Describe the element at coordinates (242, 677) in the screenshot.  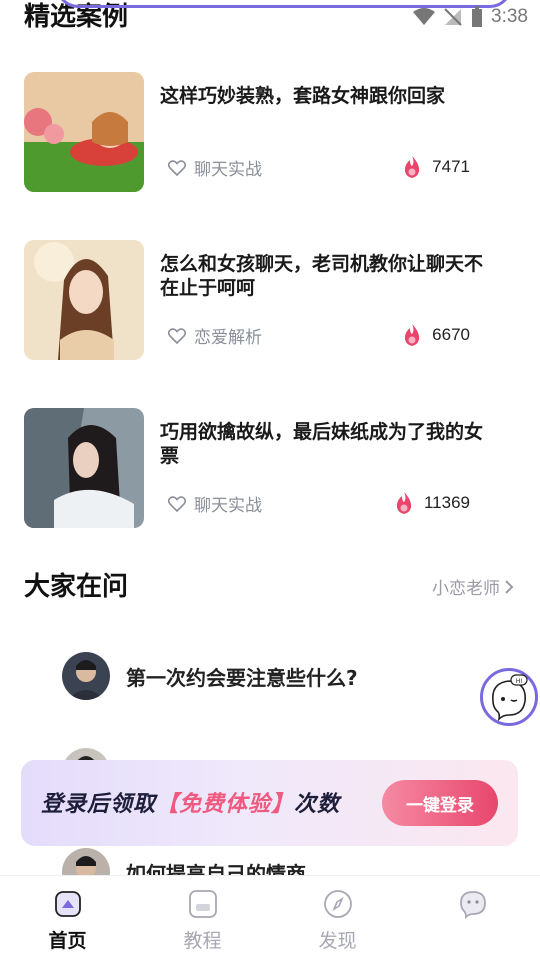
I see `question-text: 第一次约会要注意些什么?` at that location.